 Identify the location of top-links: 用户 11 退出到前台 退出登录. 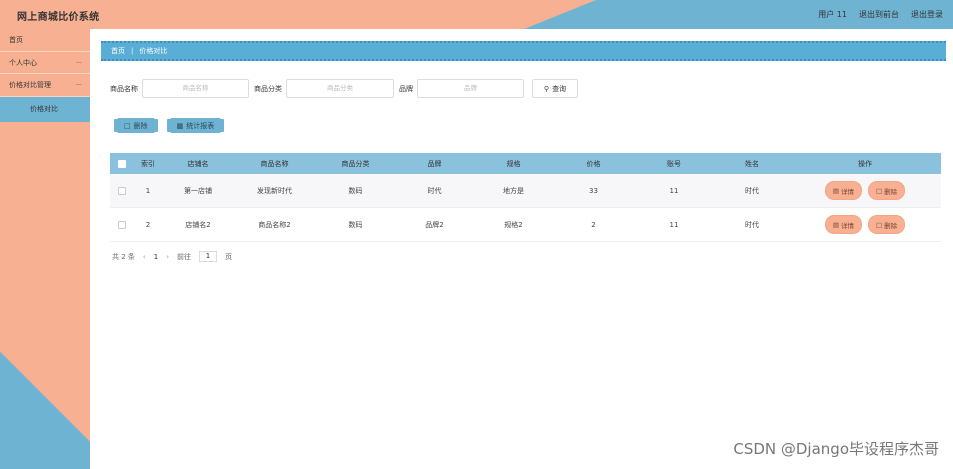
(880, 14).